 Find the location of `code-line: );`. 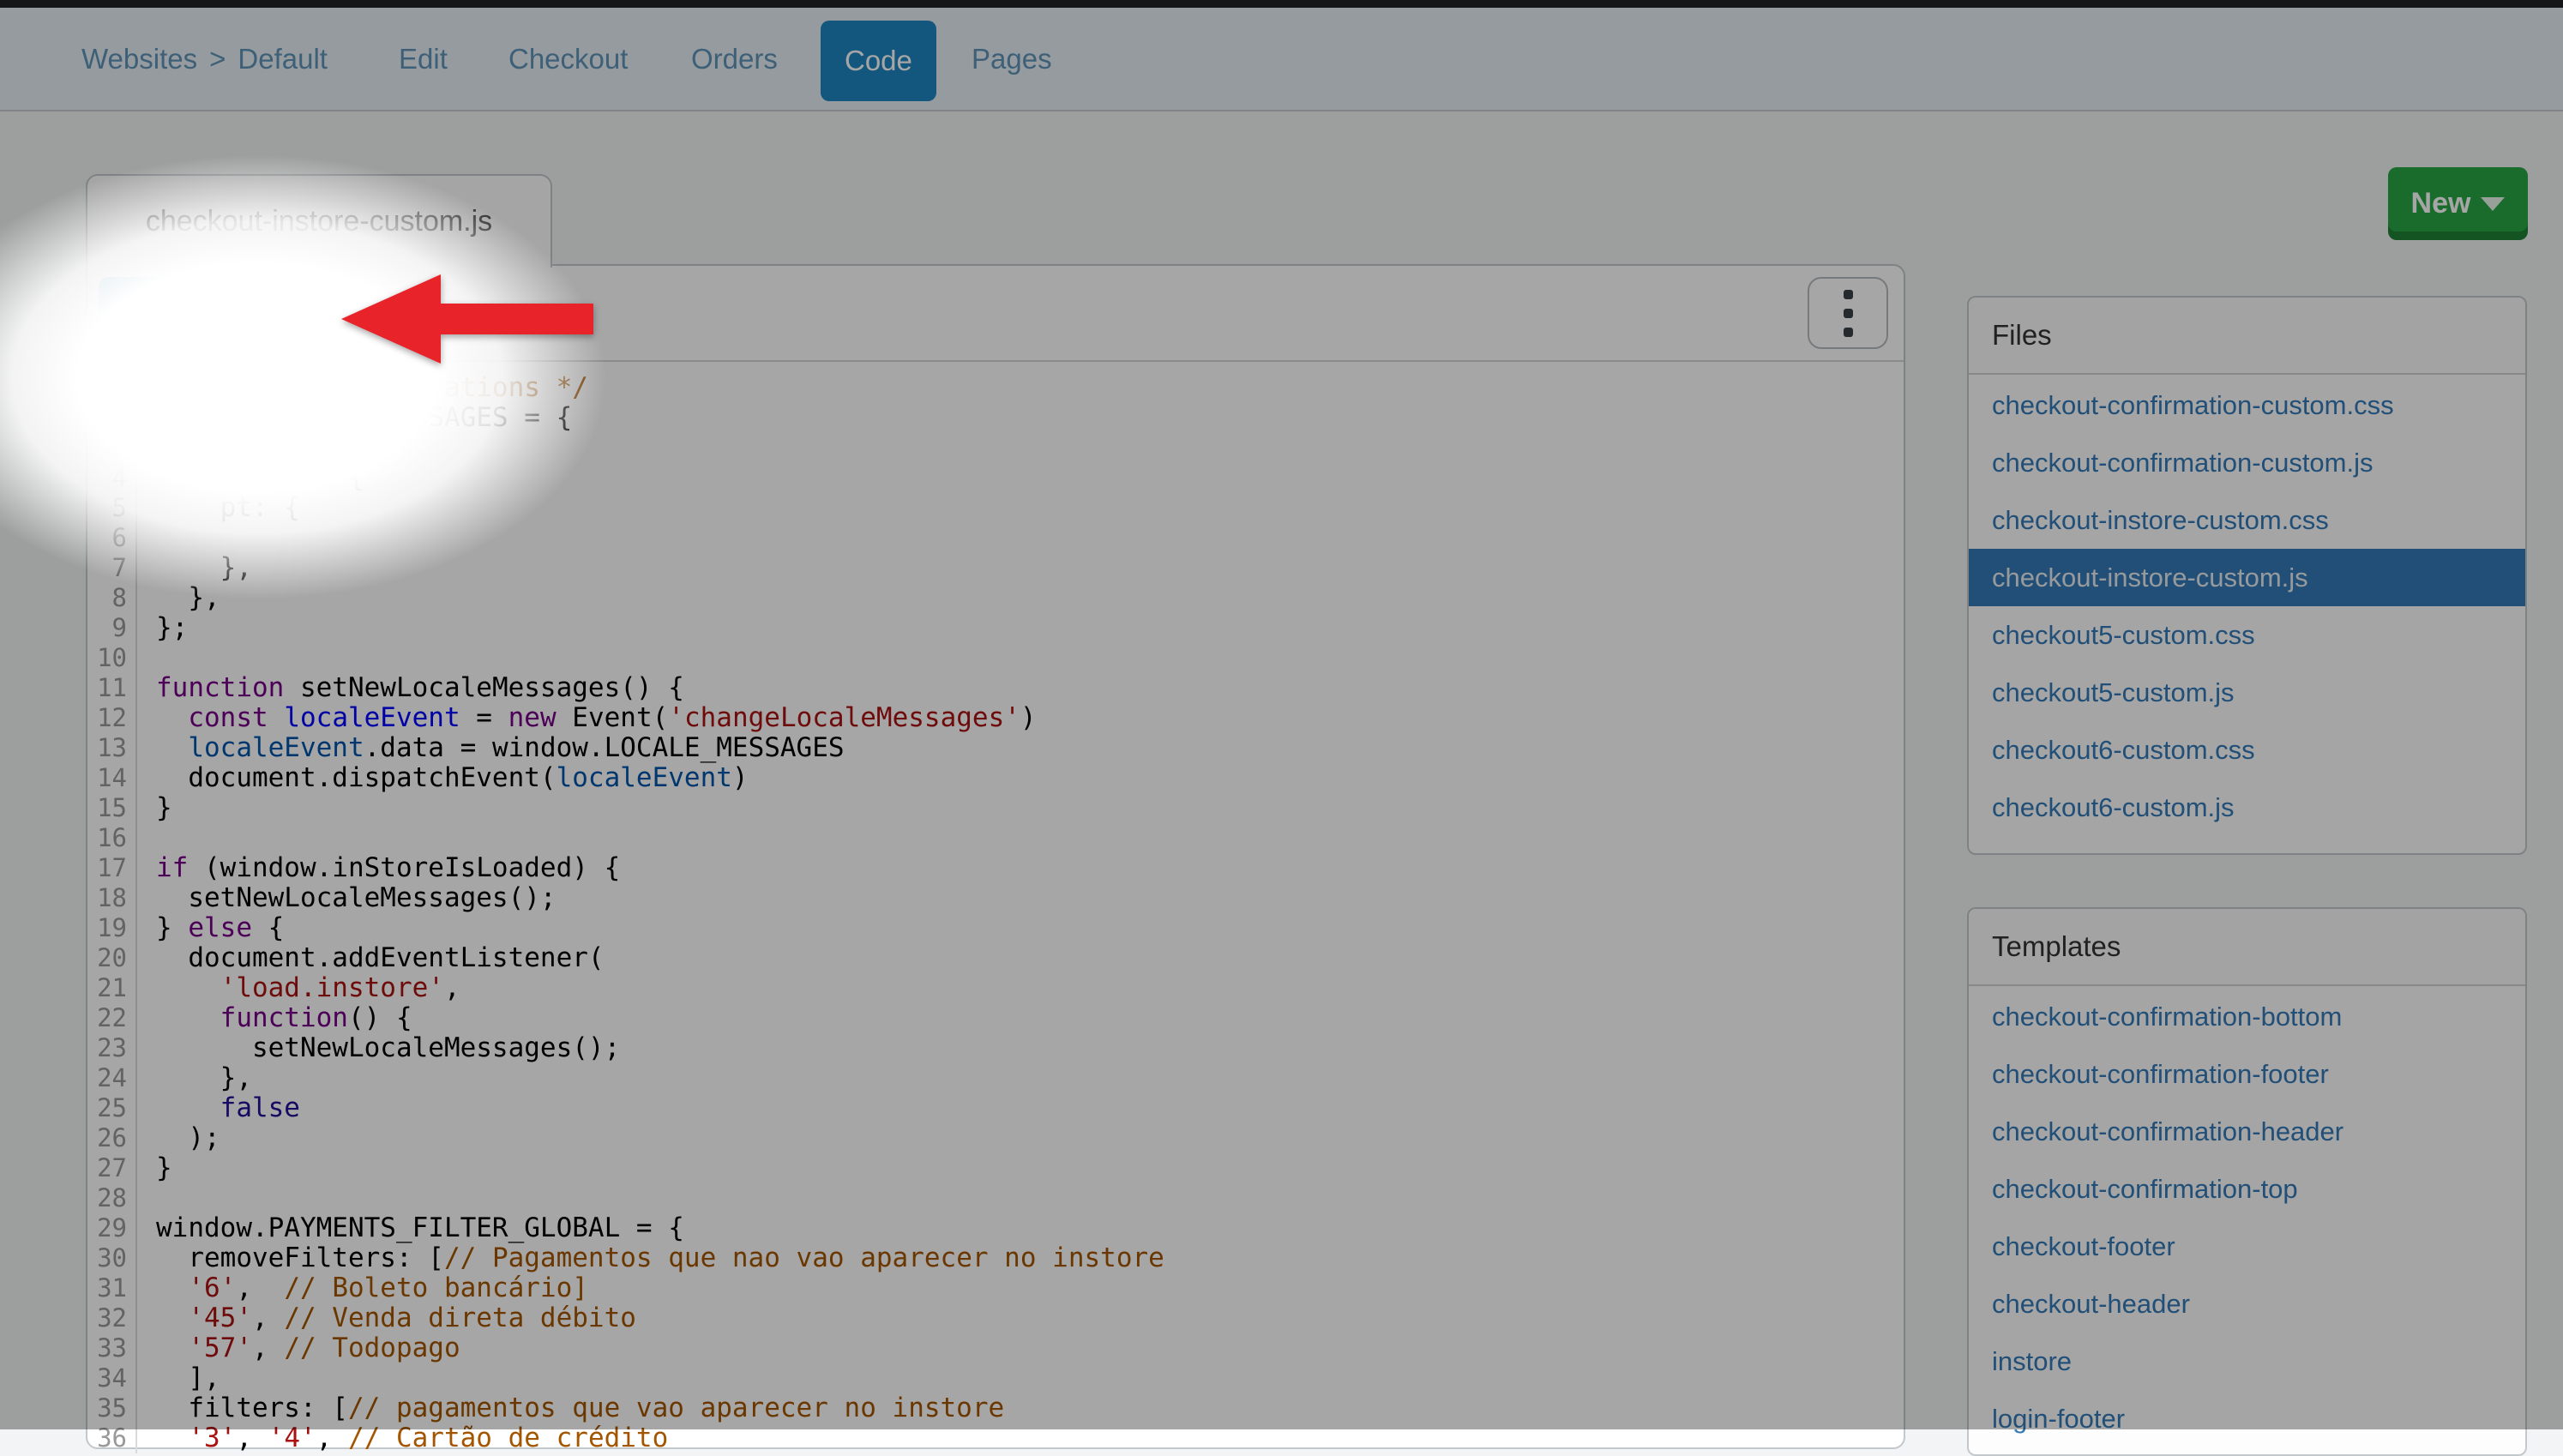

code-line: ); is located at coordinates (660, 1138).